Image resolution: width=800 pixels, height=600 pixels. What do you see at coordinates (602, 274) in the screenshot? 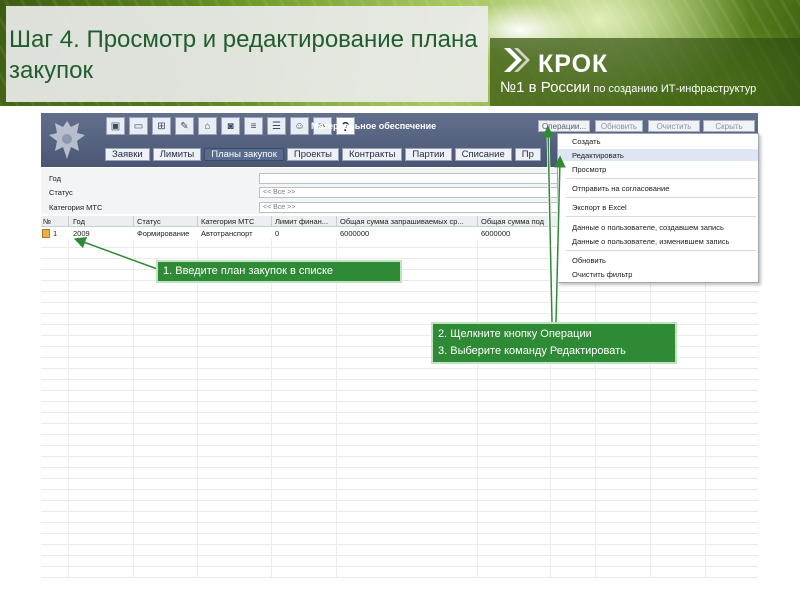
I see `menu-item-clear-filter: Очистить фильтр` at bounding box center [602, 274].